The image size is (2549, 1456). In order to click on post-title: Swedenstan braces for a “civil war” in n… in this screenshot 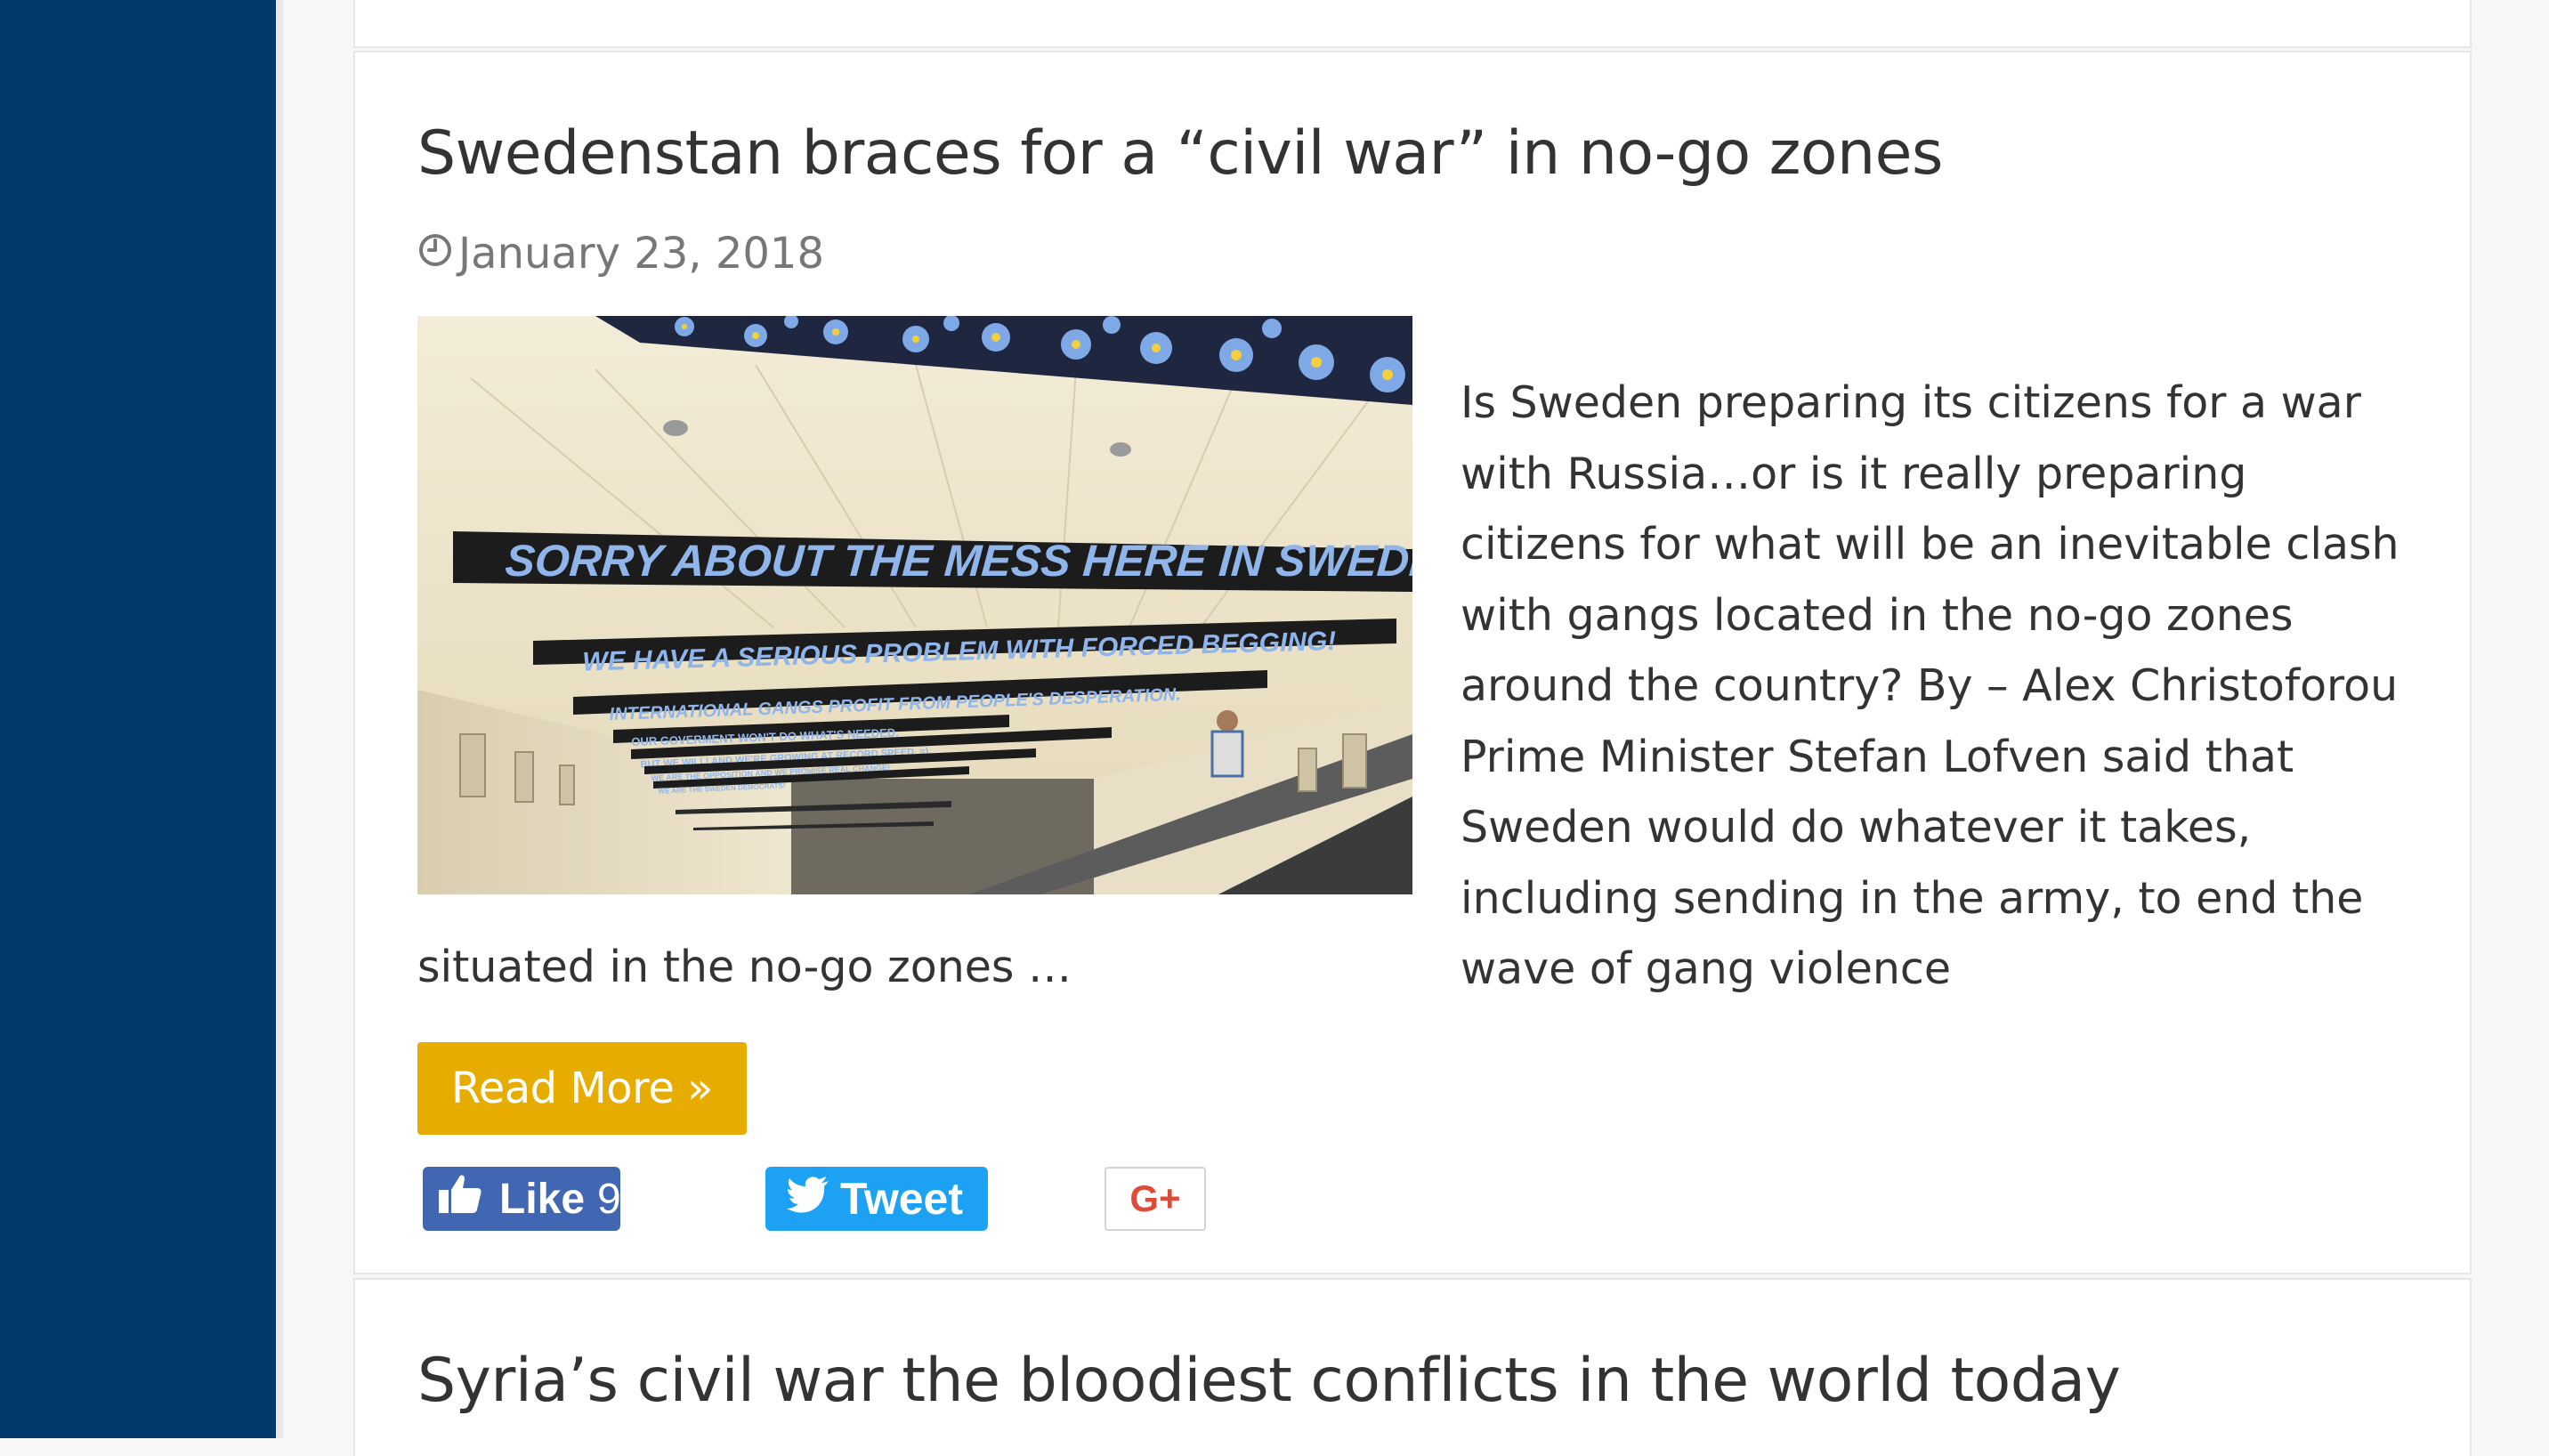, I will do `click(1180, 154)`.